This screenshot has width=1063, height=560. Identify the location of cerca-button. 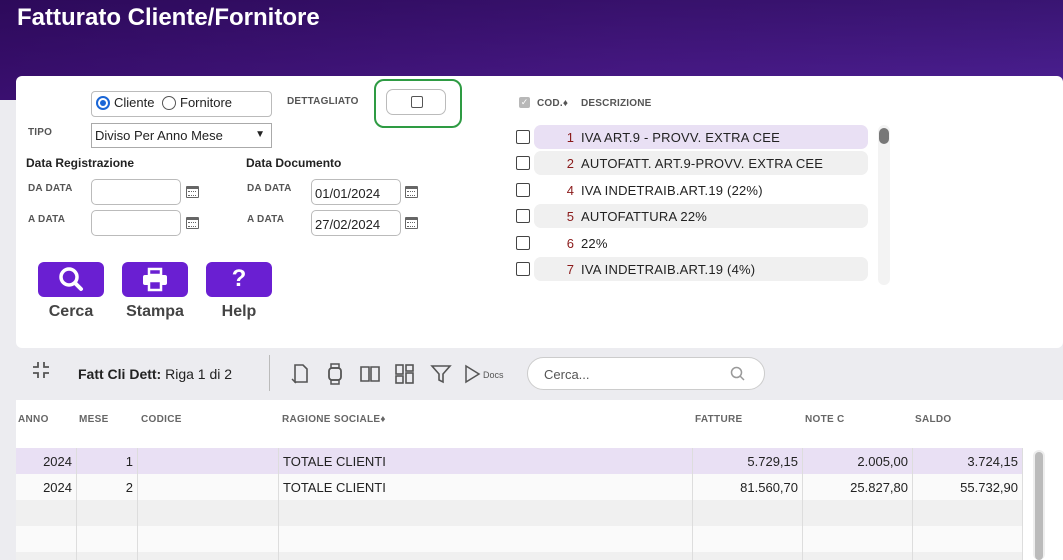
(71, 279).